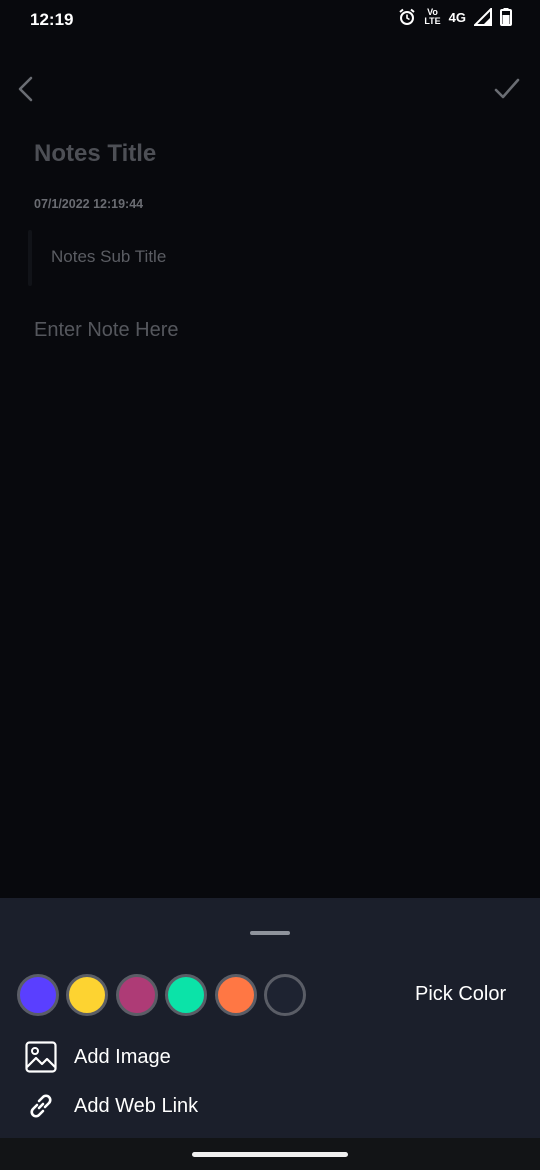  I want to click on add-image-button: Add Image, so click(97, 1057).